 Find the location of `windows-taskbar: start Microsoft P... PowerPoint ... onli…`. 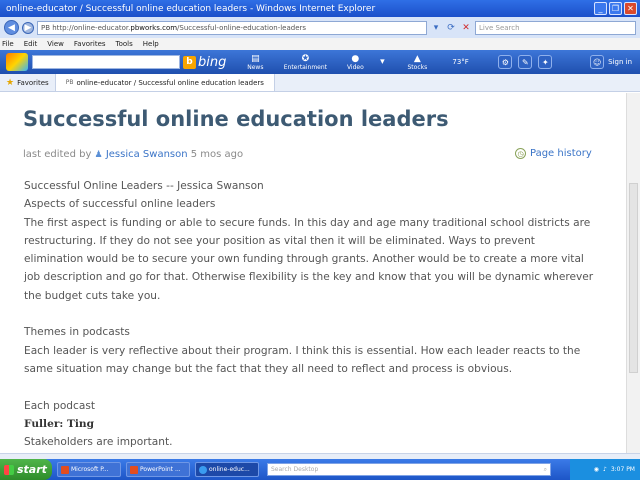

windows-taskbar: start Microsoft P... PowerPoint ... onli… is located at coordinates (320, 469).